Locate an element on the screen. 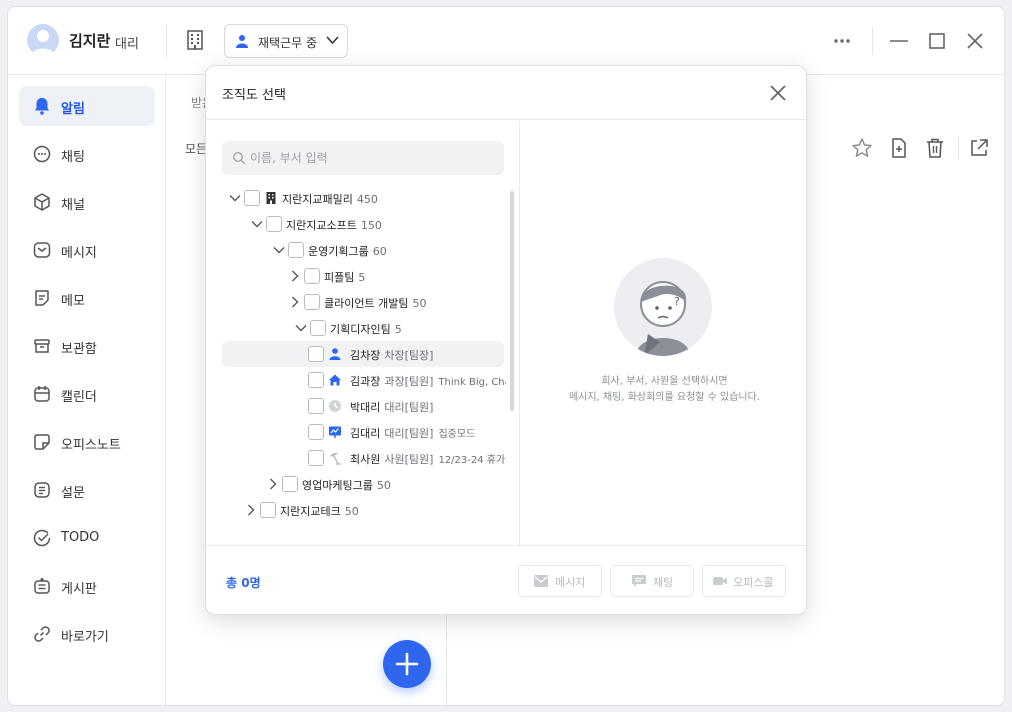 This screenshot has width=1012, height=712. sidebar-item-message: 메시지 is located at coordinates (87, 250).